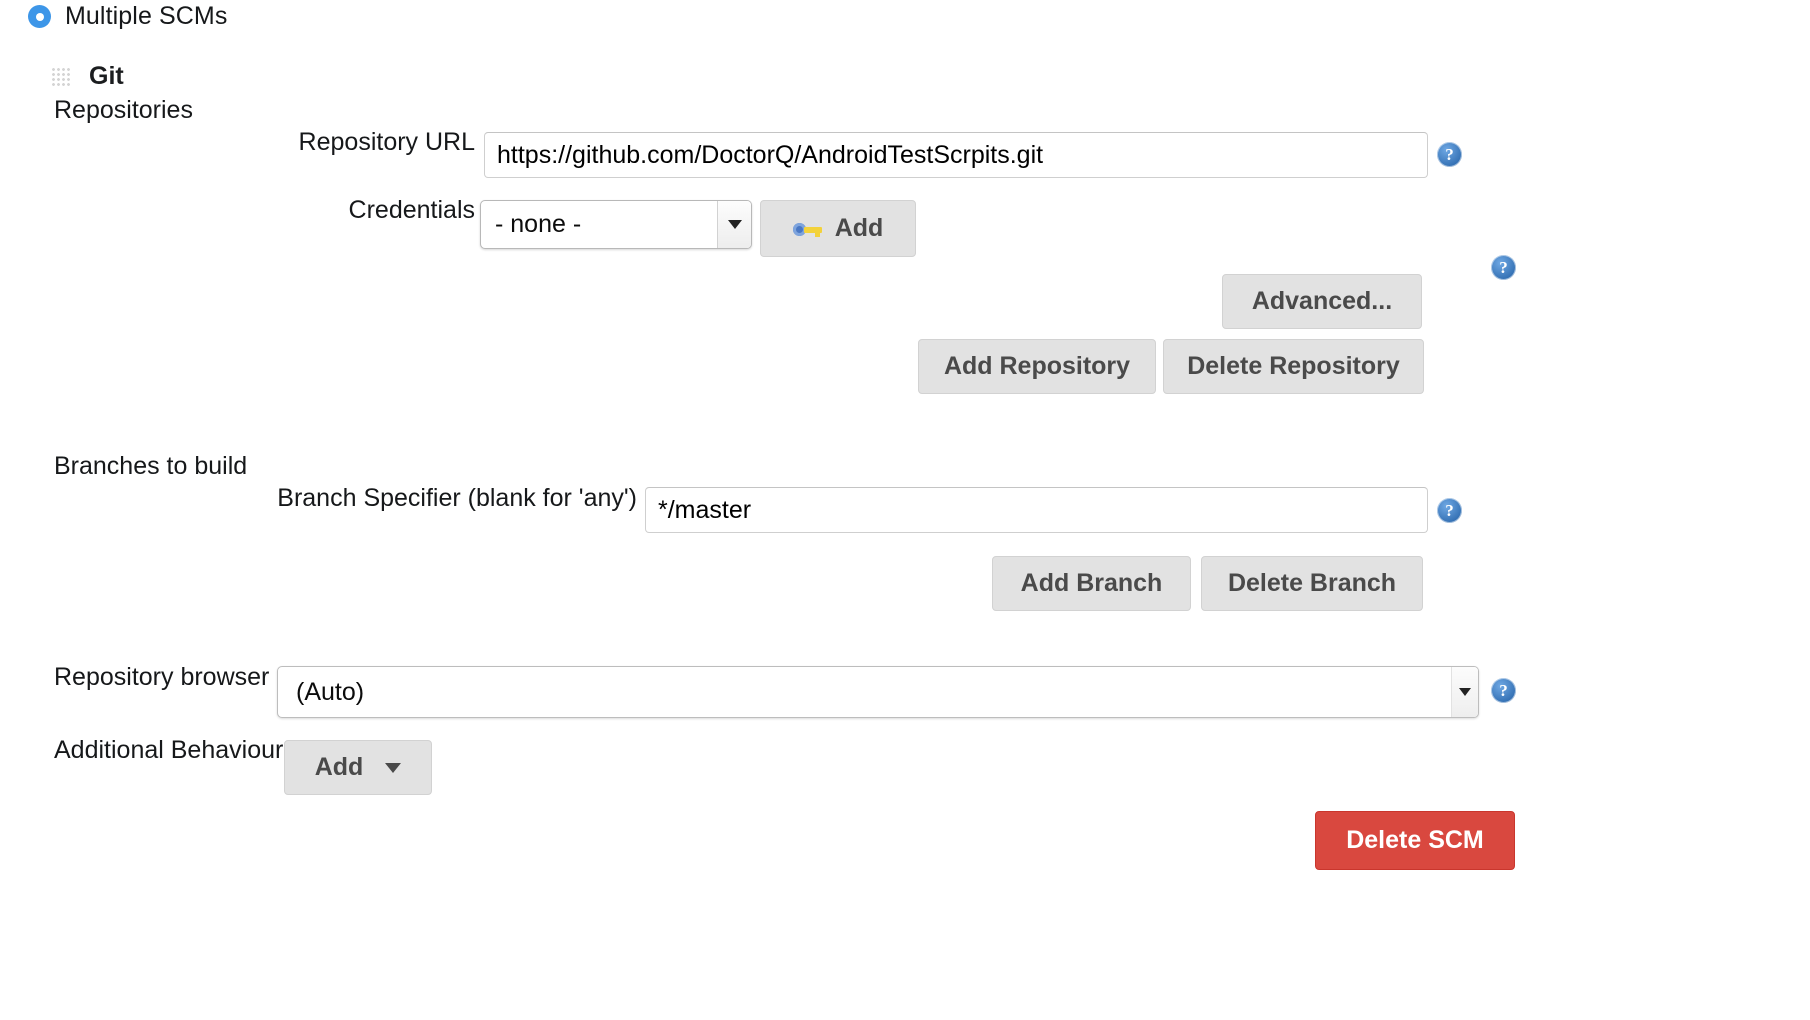  What do you see at coordinates (411, 210) in the screenshot?
I see `credentials-label: Credentials` at bounding box center [411, 210].